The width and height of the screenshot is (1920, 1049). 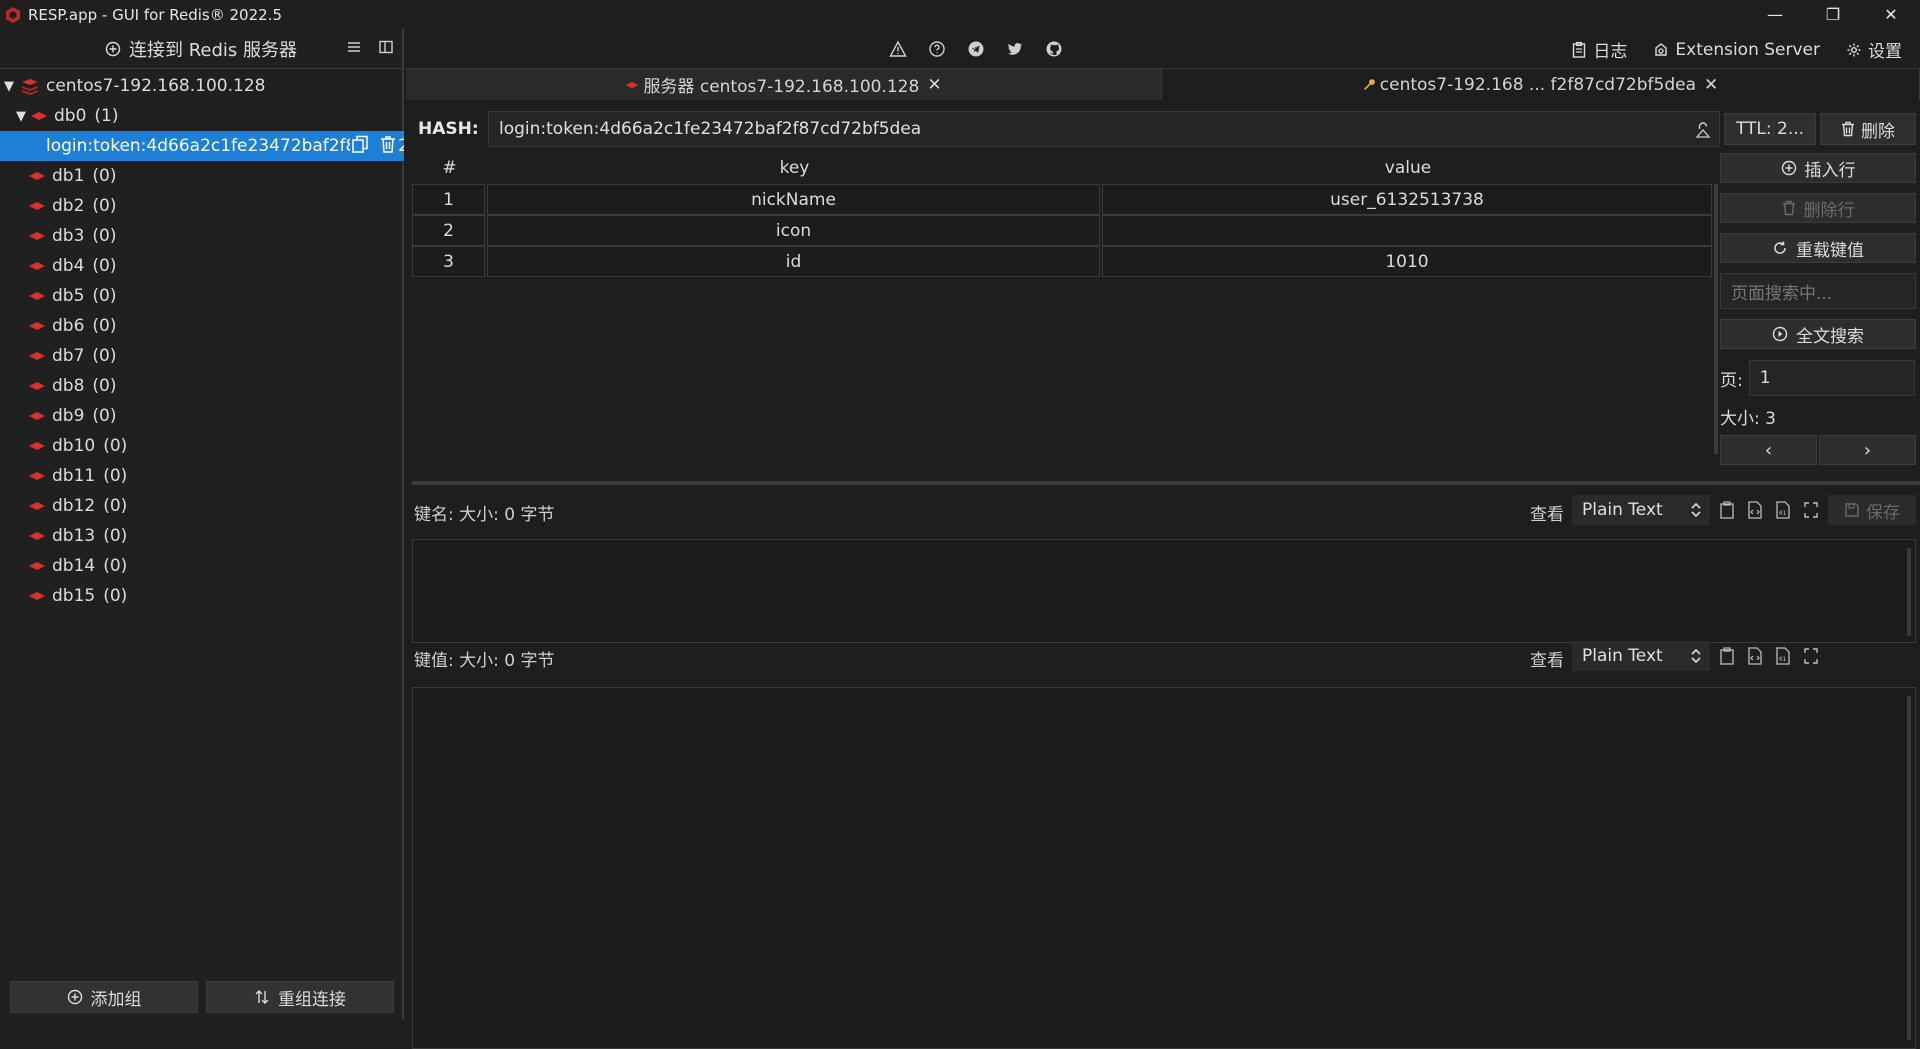 What do you see at coordinates (1054, 49) in the screenshot?
I see `github-icon` at bounding box center [1054, 49].